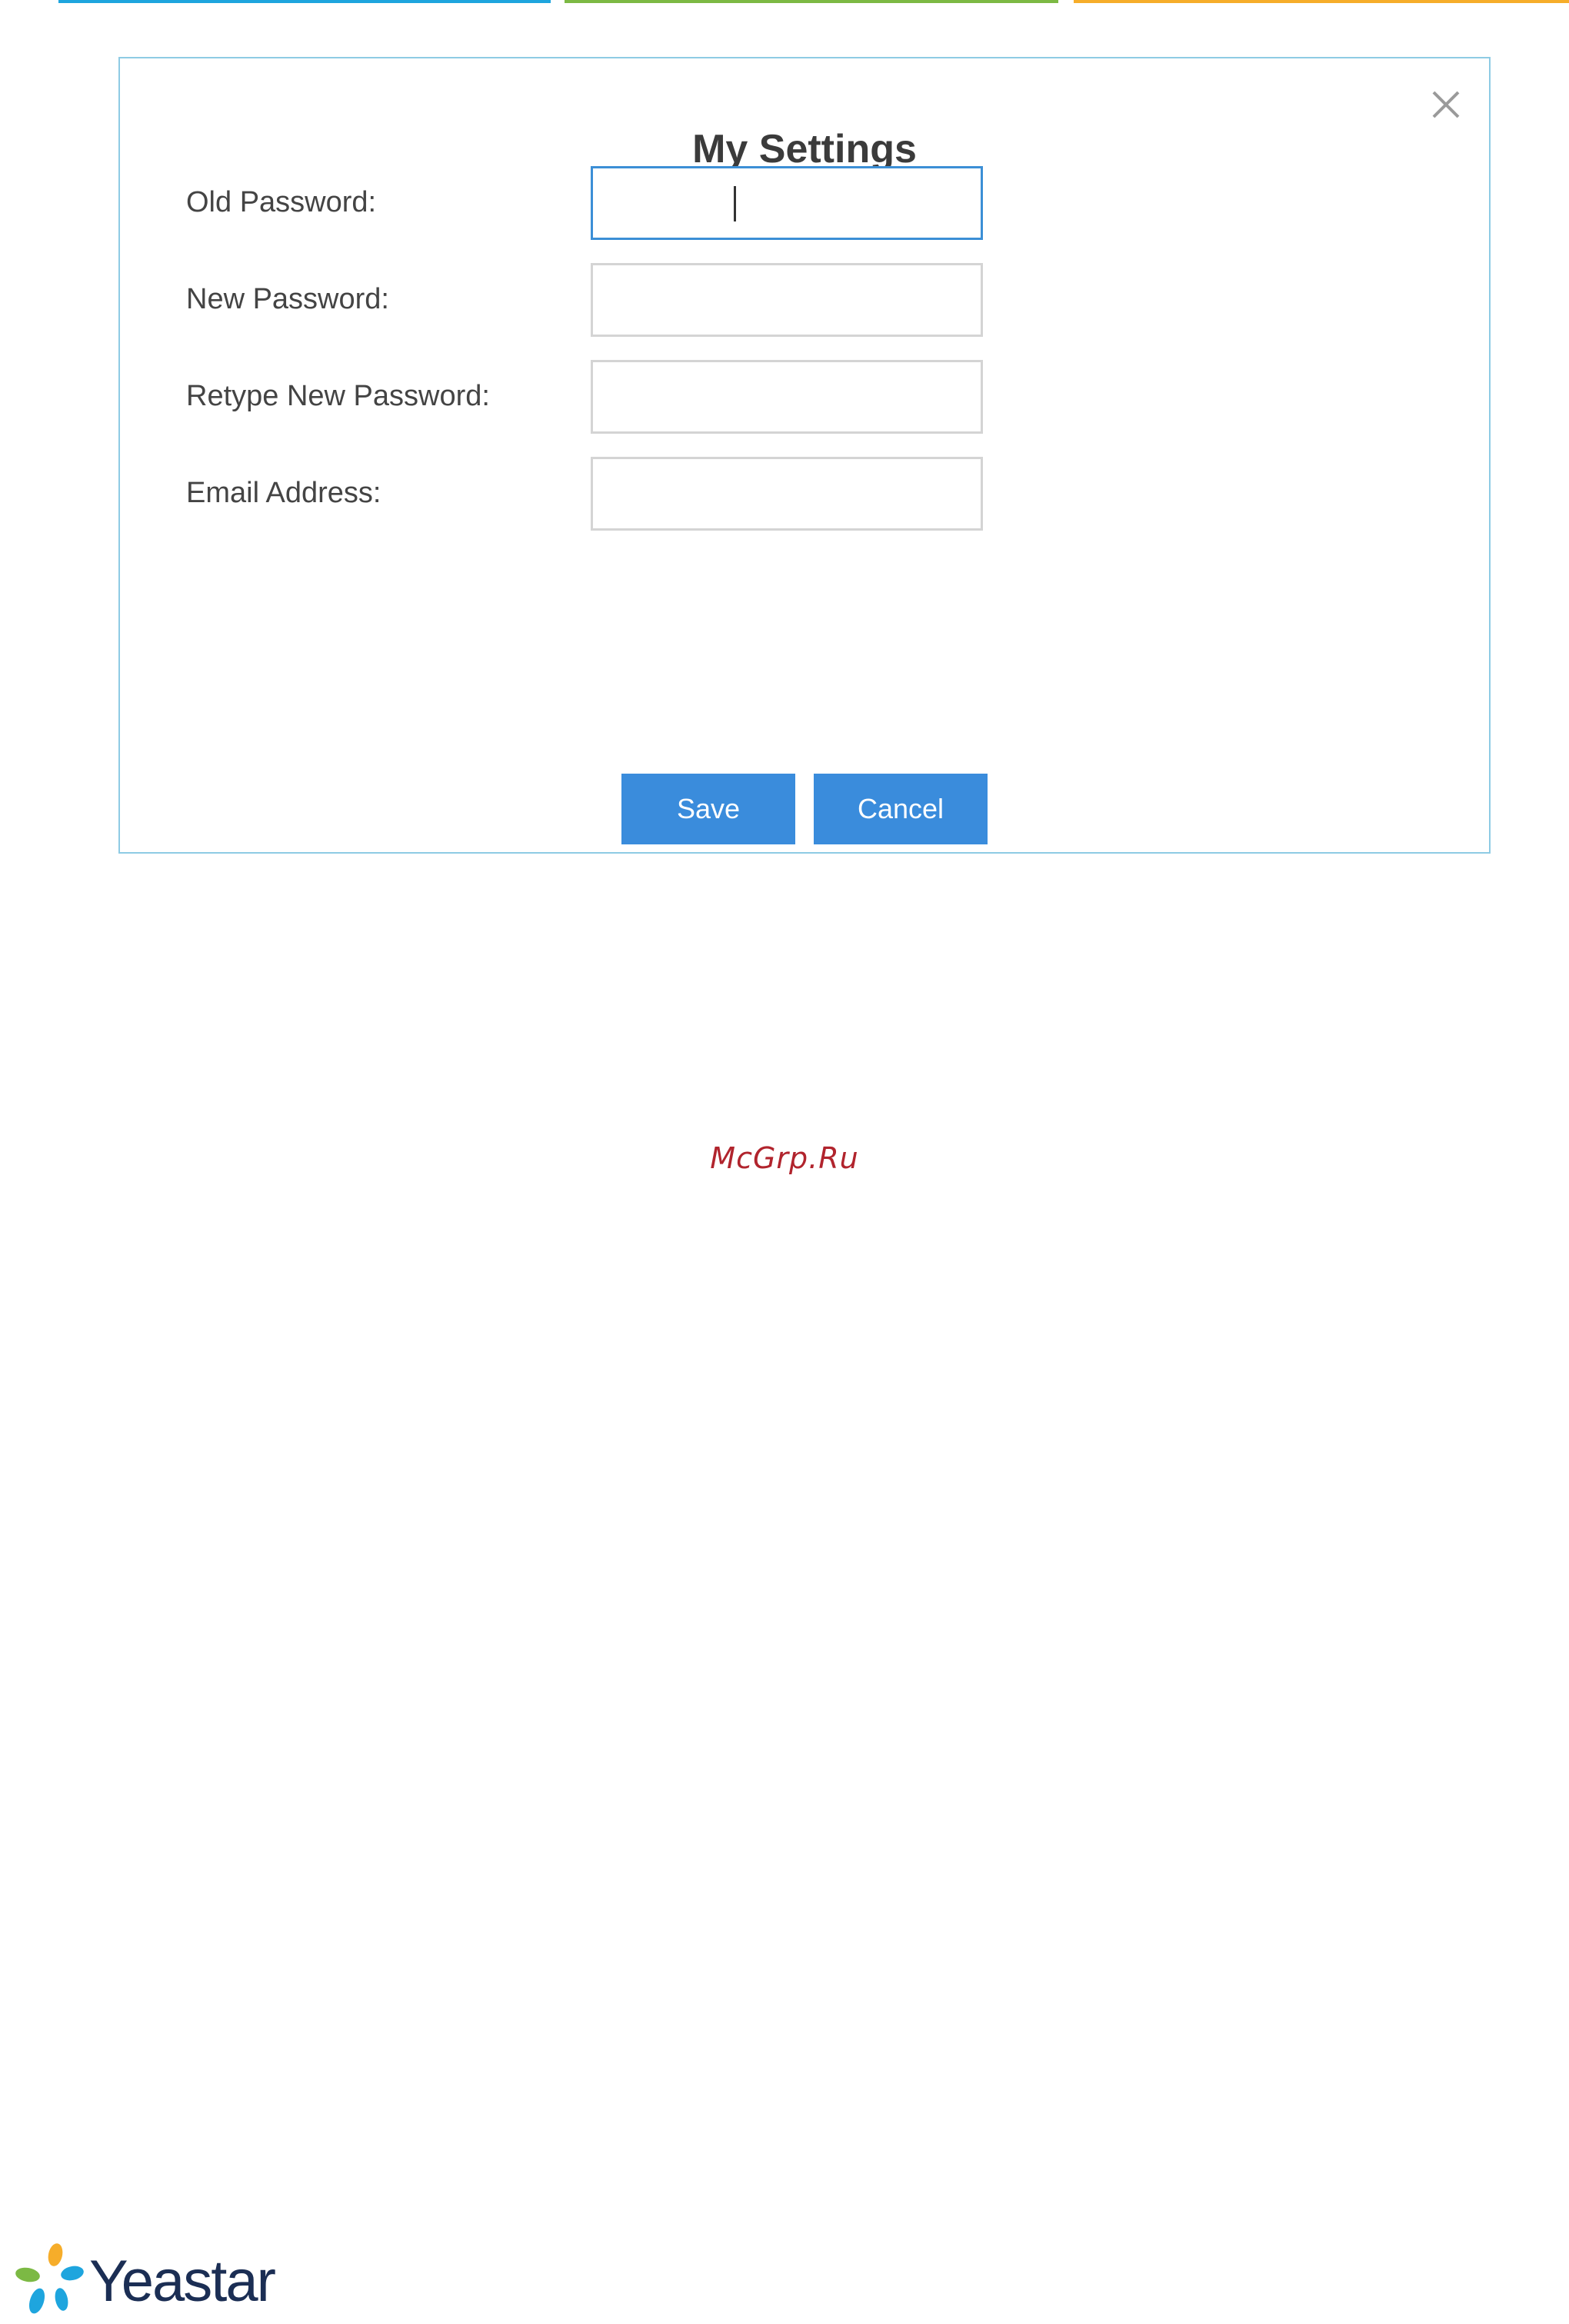 The width and height of the screenshot is (1569, 2324). Describe the element at coordinates (787, 397) in the screenshot. I see `retype-password-input` at that location.